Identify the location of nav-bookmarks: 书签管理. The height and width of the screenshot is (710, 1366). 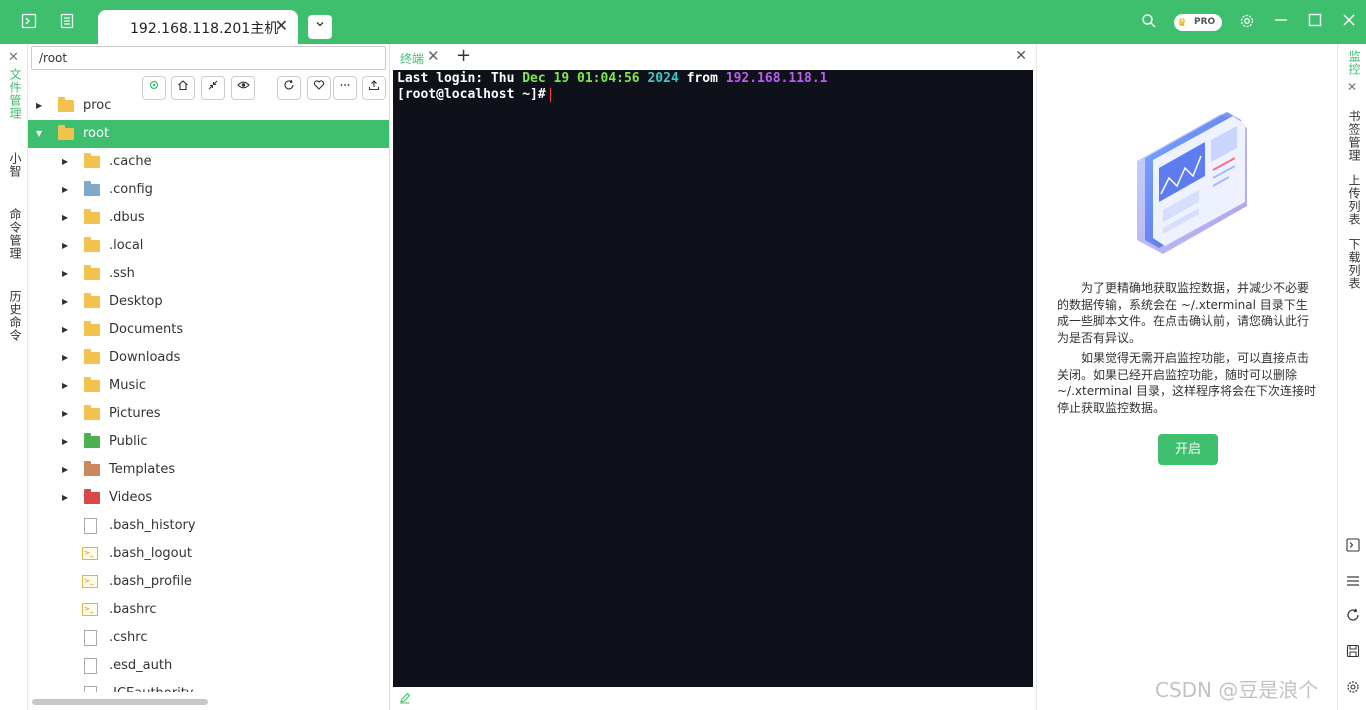
(1354, 136).